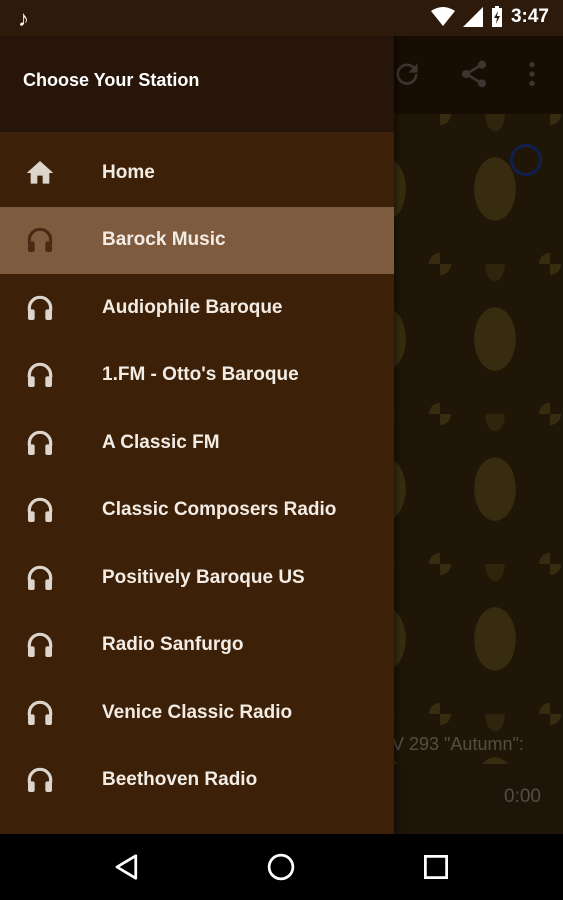 The image size is (563, 900). I want to click on menu-item-label: Positively Baroque US, so click(203, 577).